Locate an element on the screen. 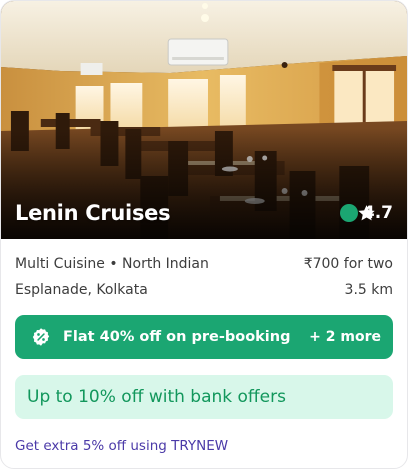 This screenshot has width=408, height=469. distance-text: 3.5 km is located at coordinates (368, 290).